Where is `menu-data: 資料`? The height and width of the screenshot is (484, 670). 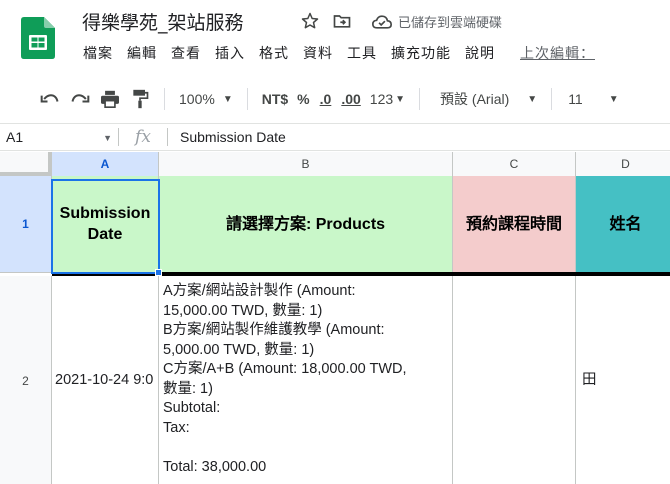
menu-data: 資料 is located at coordinates (318, 54).